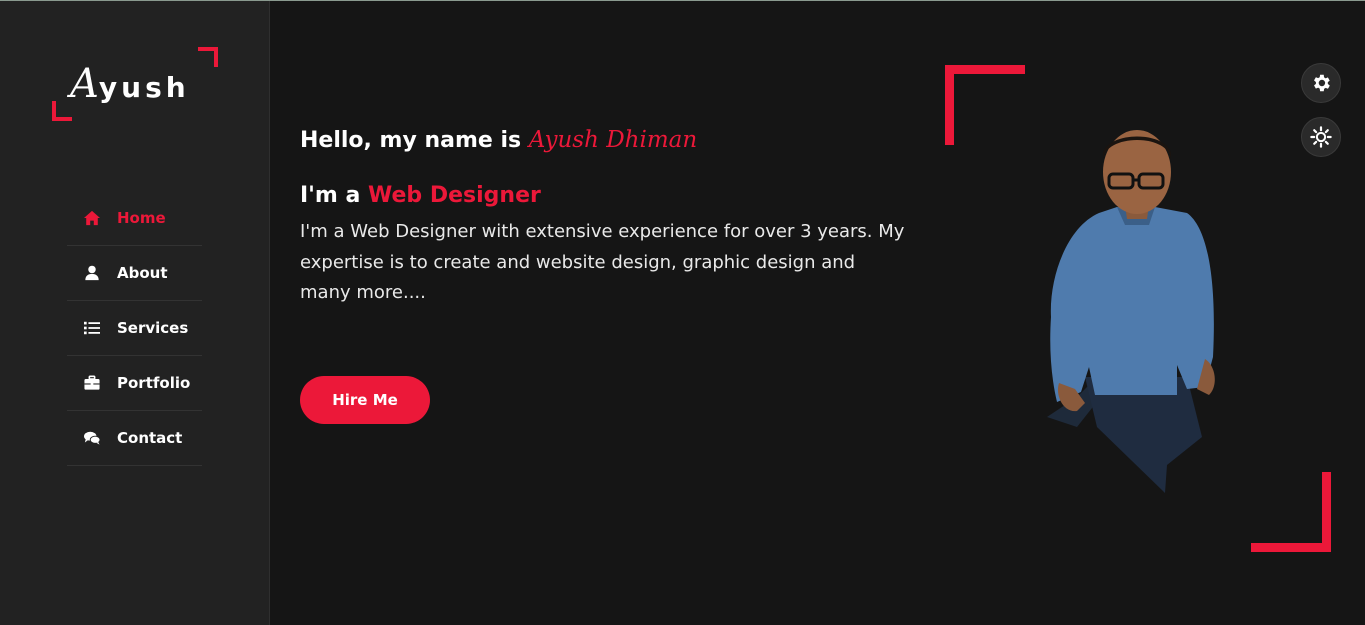 The width and height of the screenshot is (1365, 625). I want to click on style-switcher-button, so click(1321, 83).